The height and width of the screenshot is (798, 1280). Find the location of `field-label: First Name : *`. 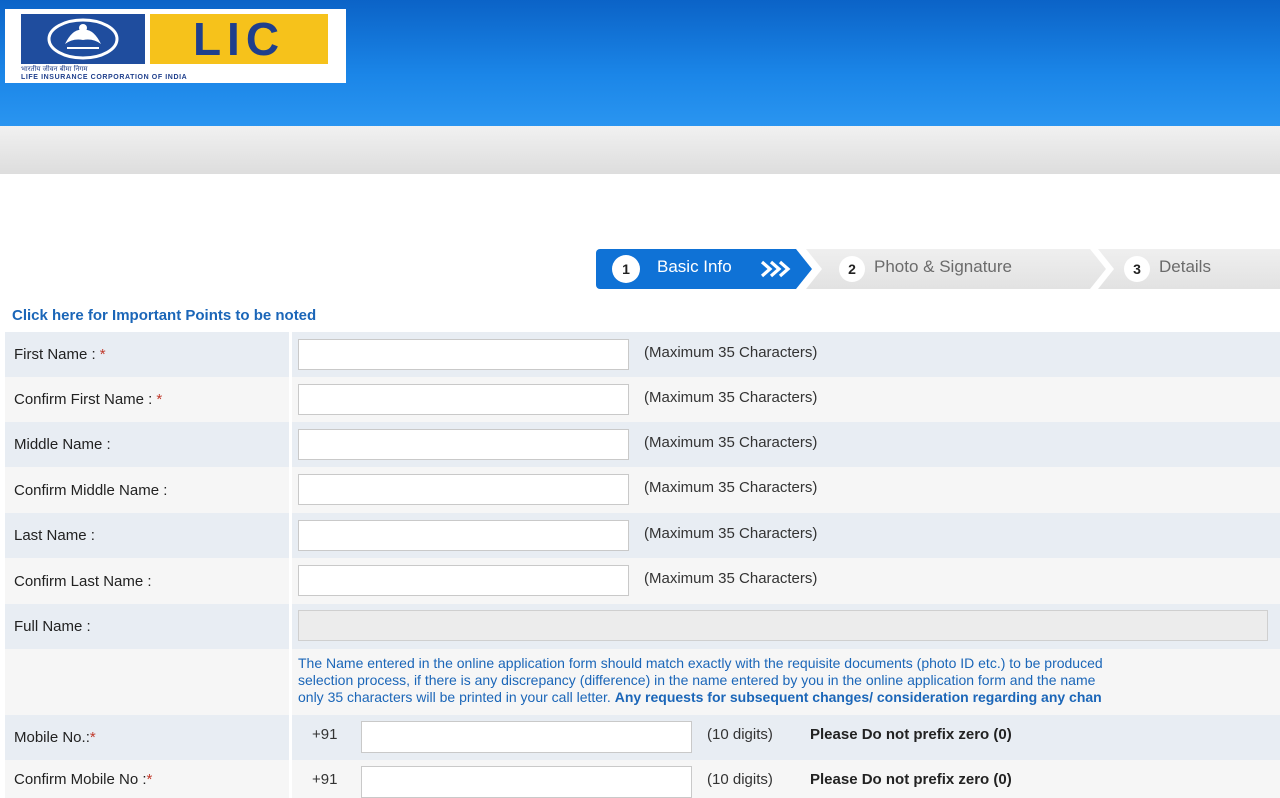

field-label: First Name : * is located at coordinates (147, 354).